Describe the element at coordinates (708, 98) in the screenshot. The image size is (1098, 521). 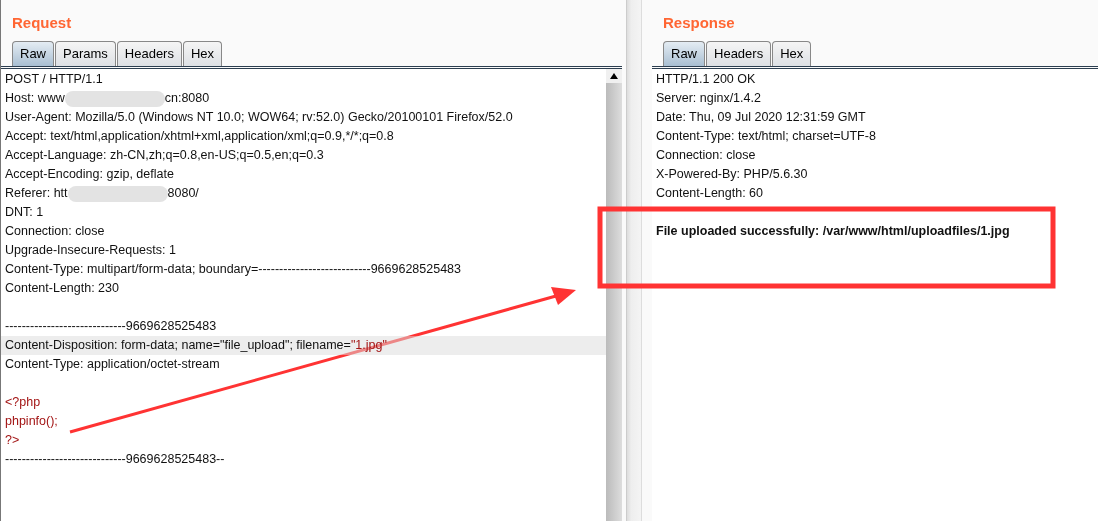
I see `text-line: Server: nginx/1.4.2` at that location.